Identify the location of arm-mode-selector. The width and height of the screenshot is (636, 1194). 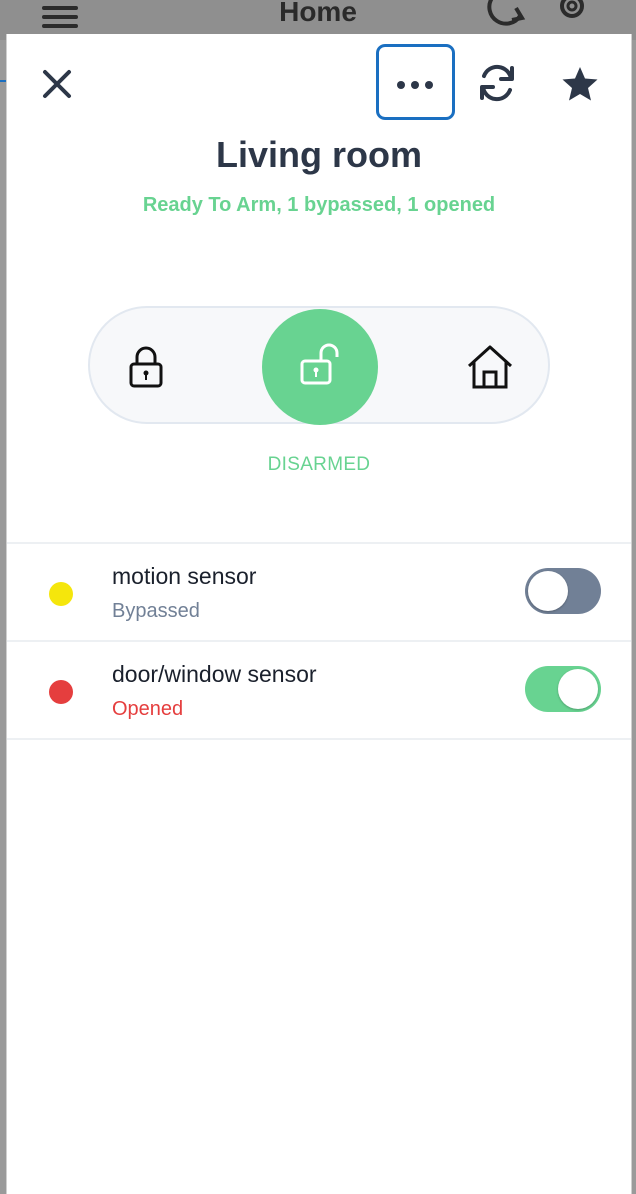
(319, 365).